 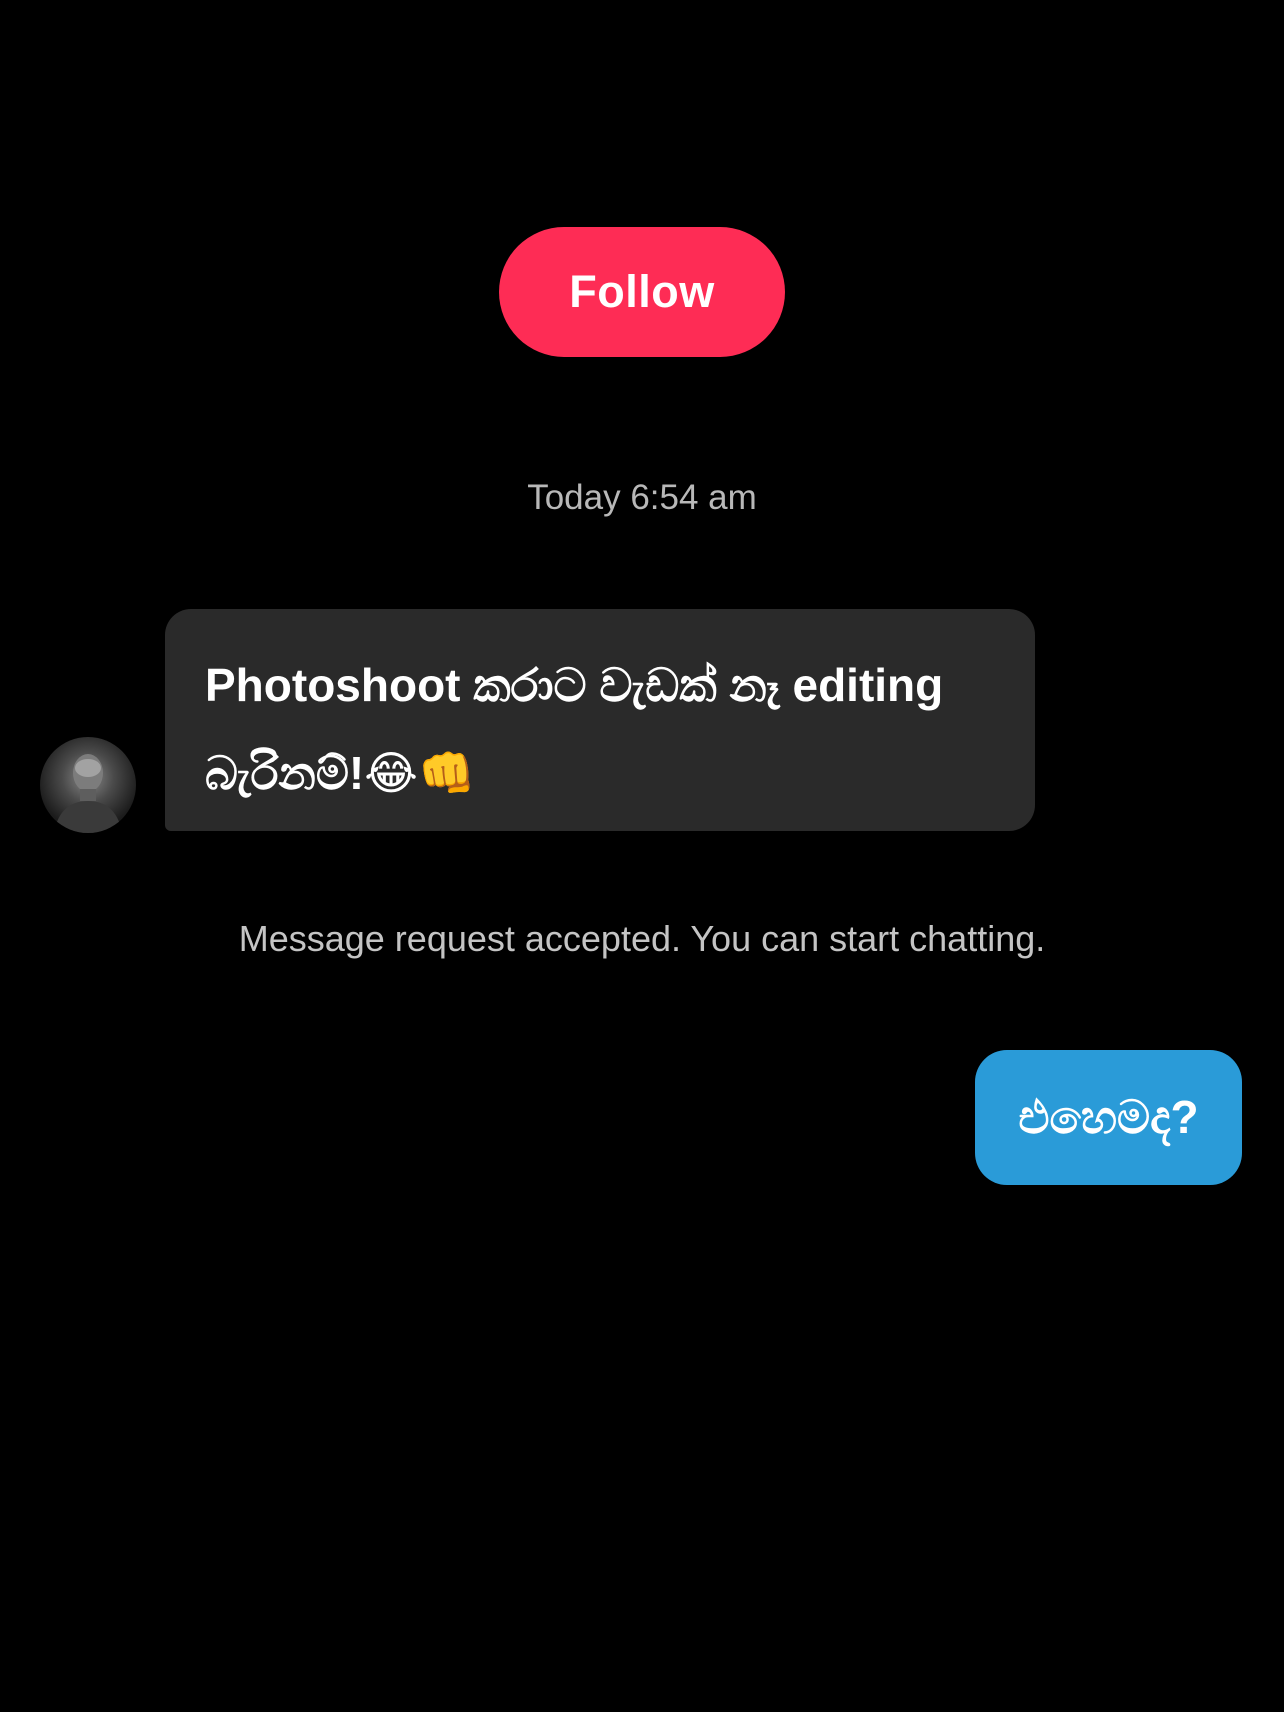 I want to click on avatar, so click(x=88, y=785).